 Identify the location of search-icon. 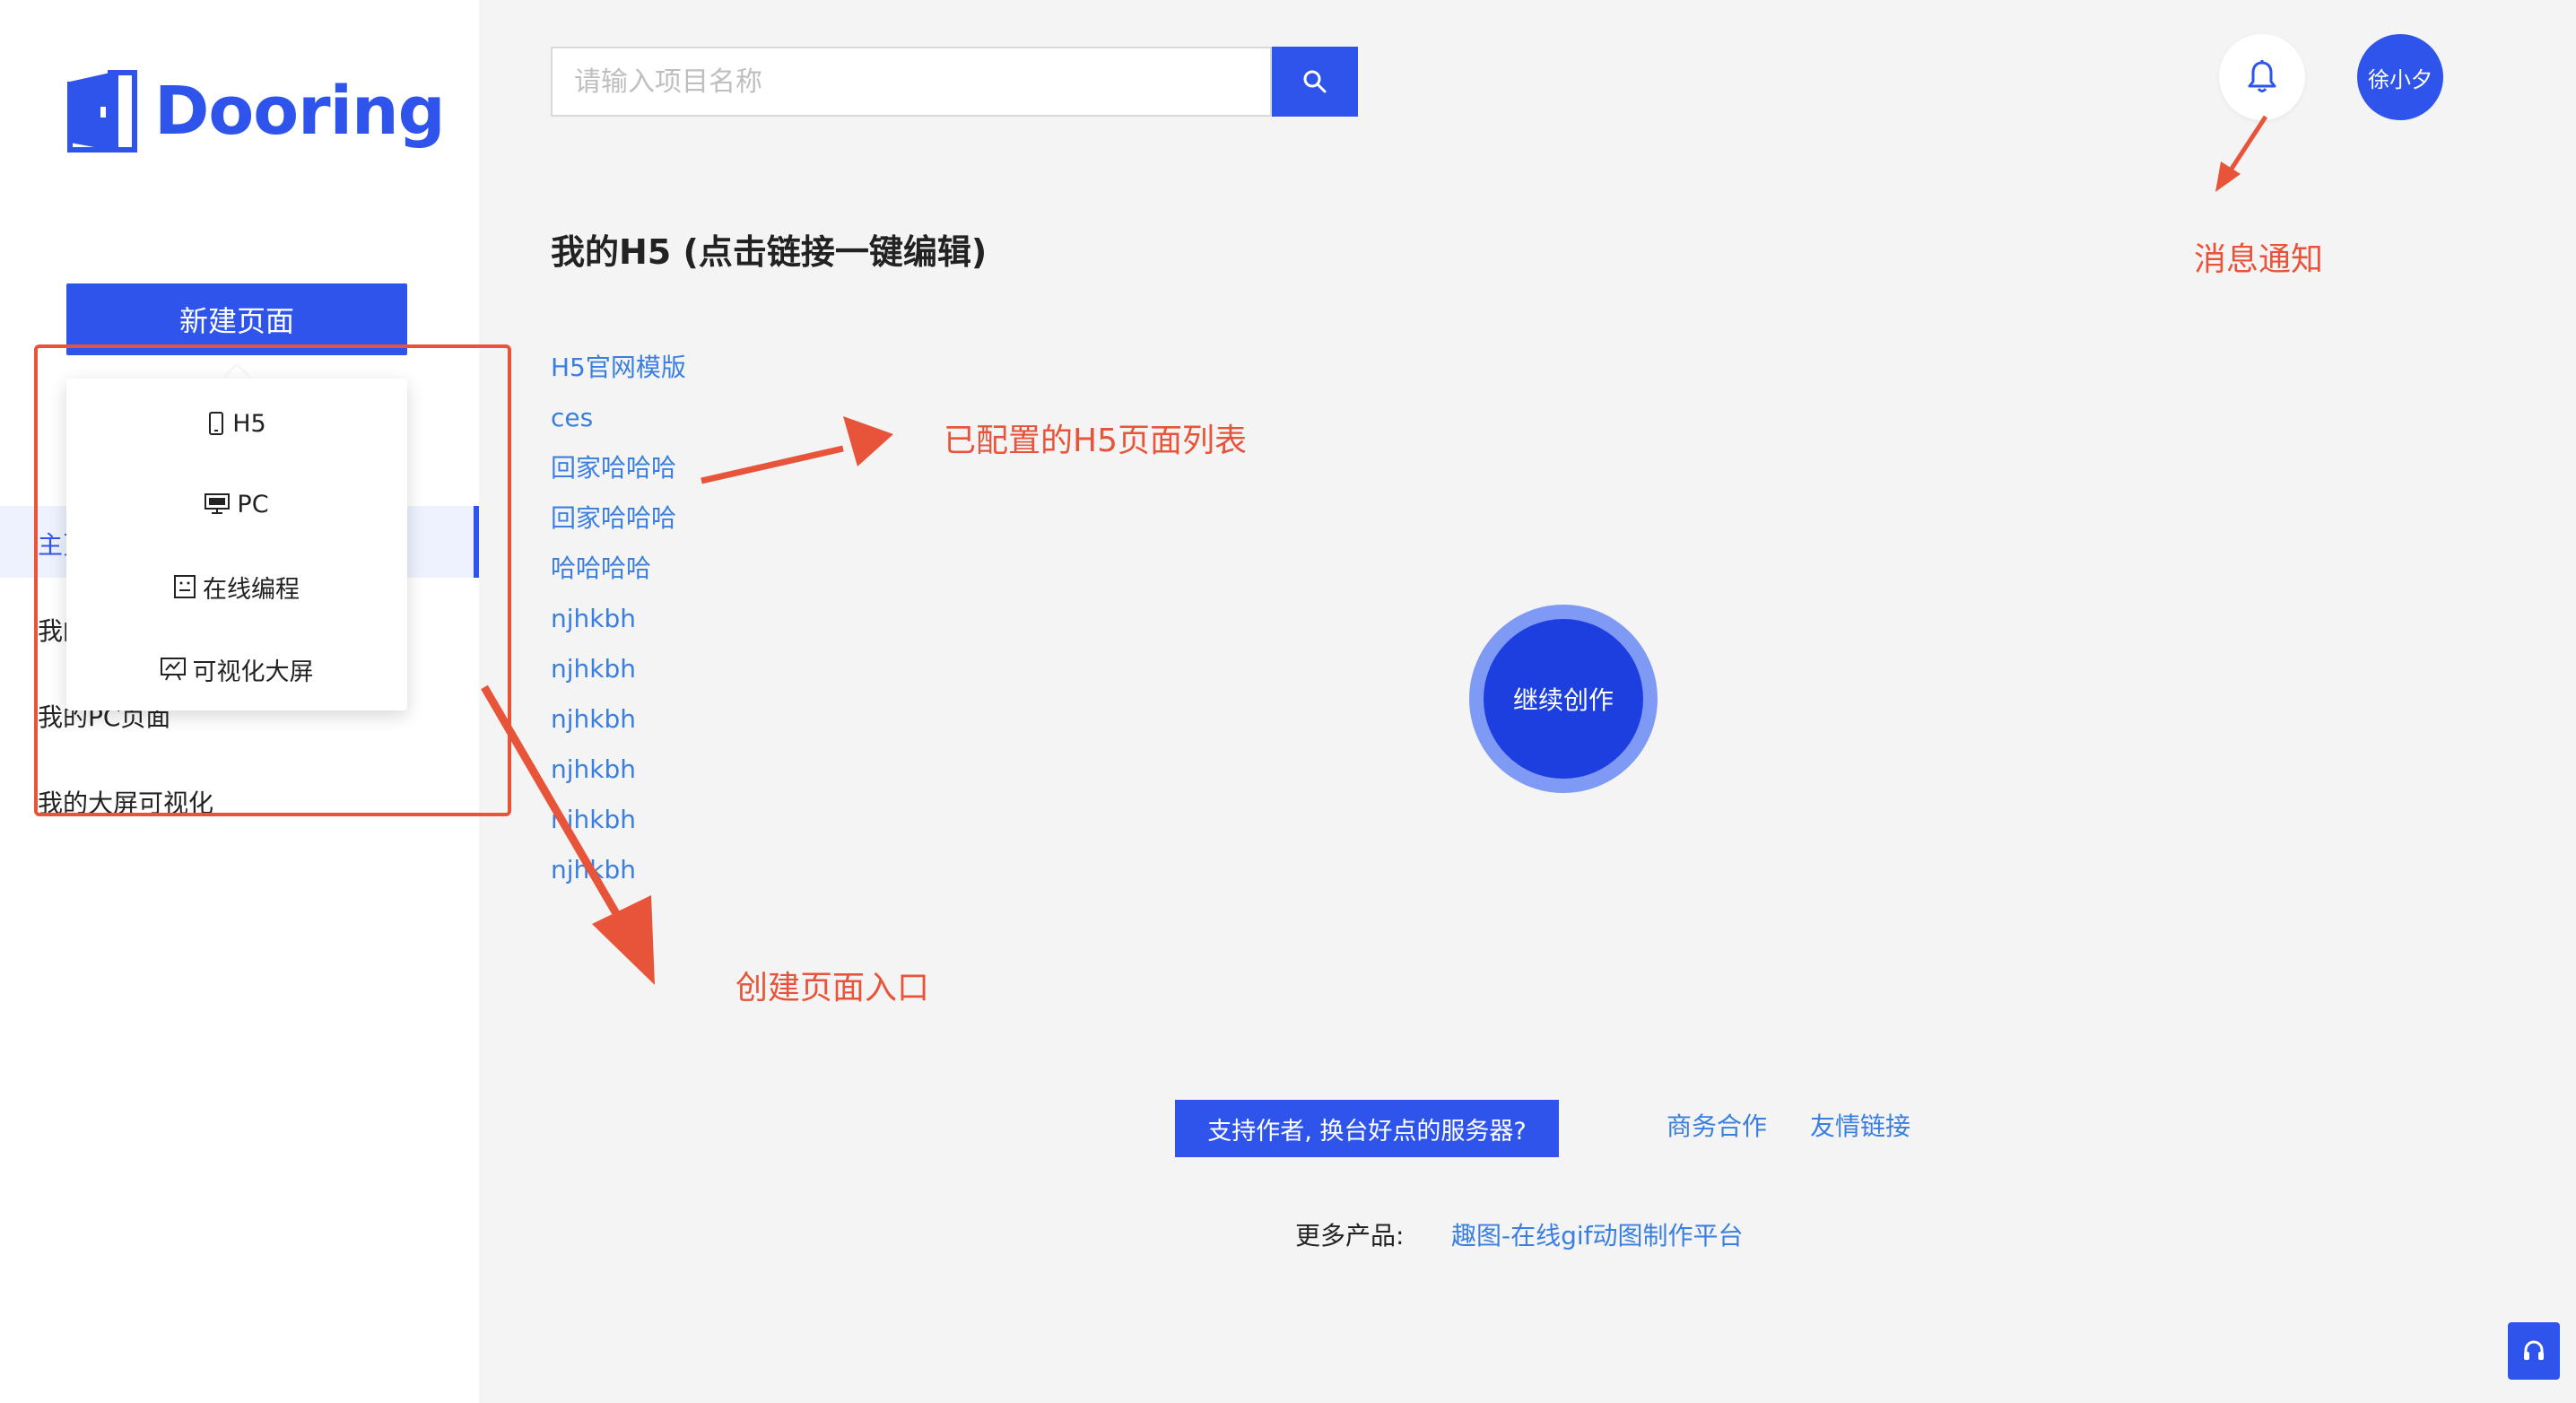
(1315, 81).